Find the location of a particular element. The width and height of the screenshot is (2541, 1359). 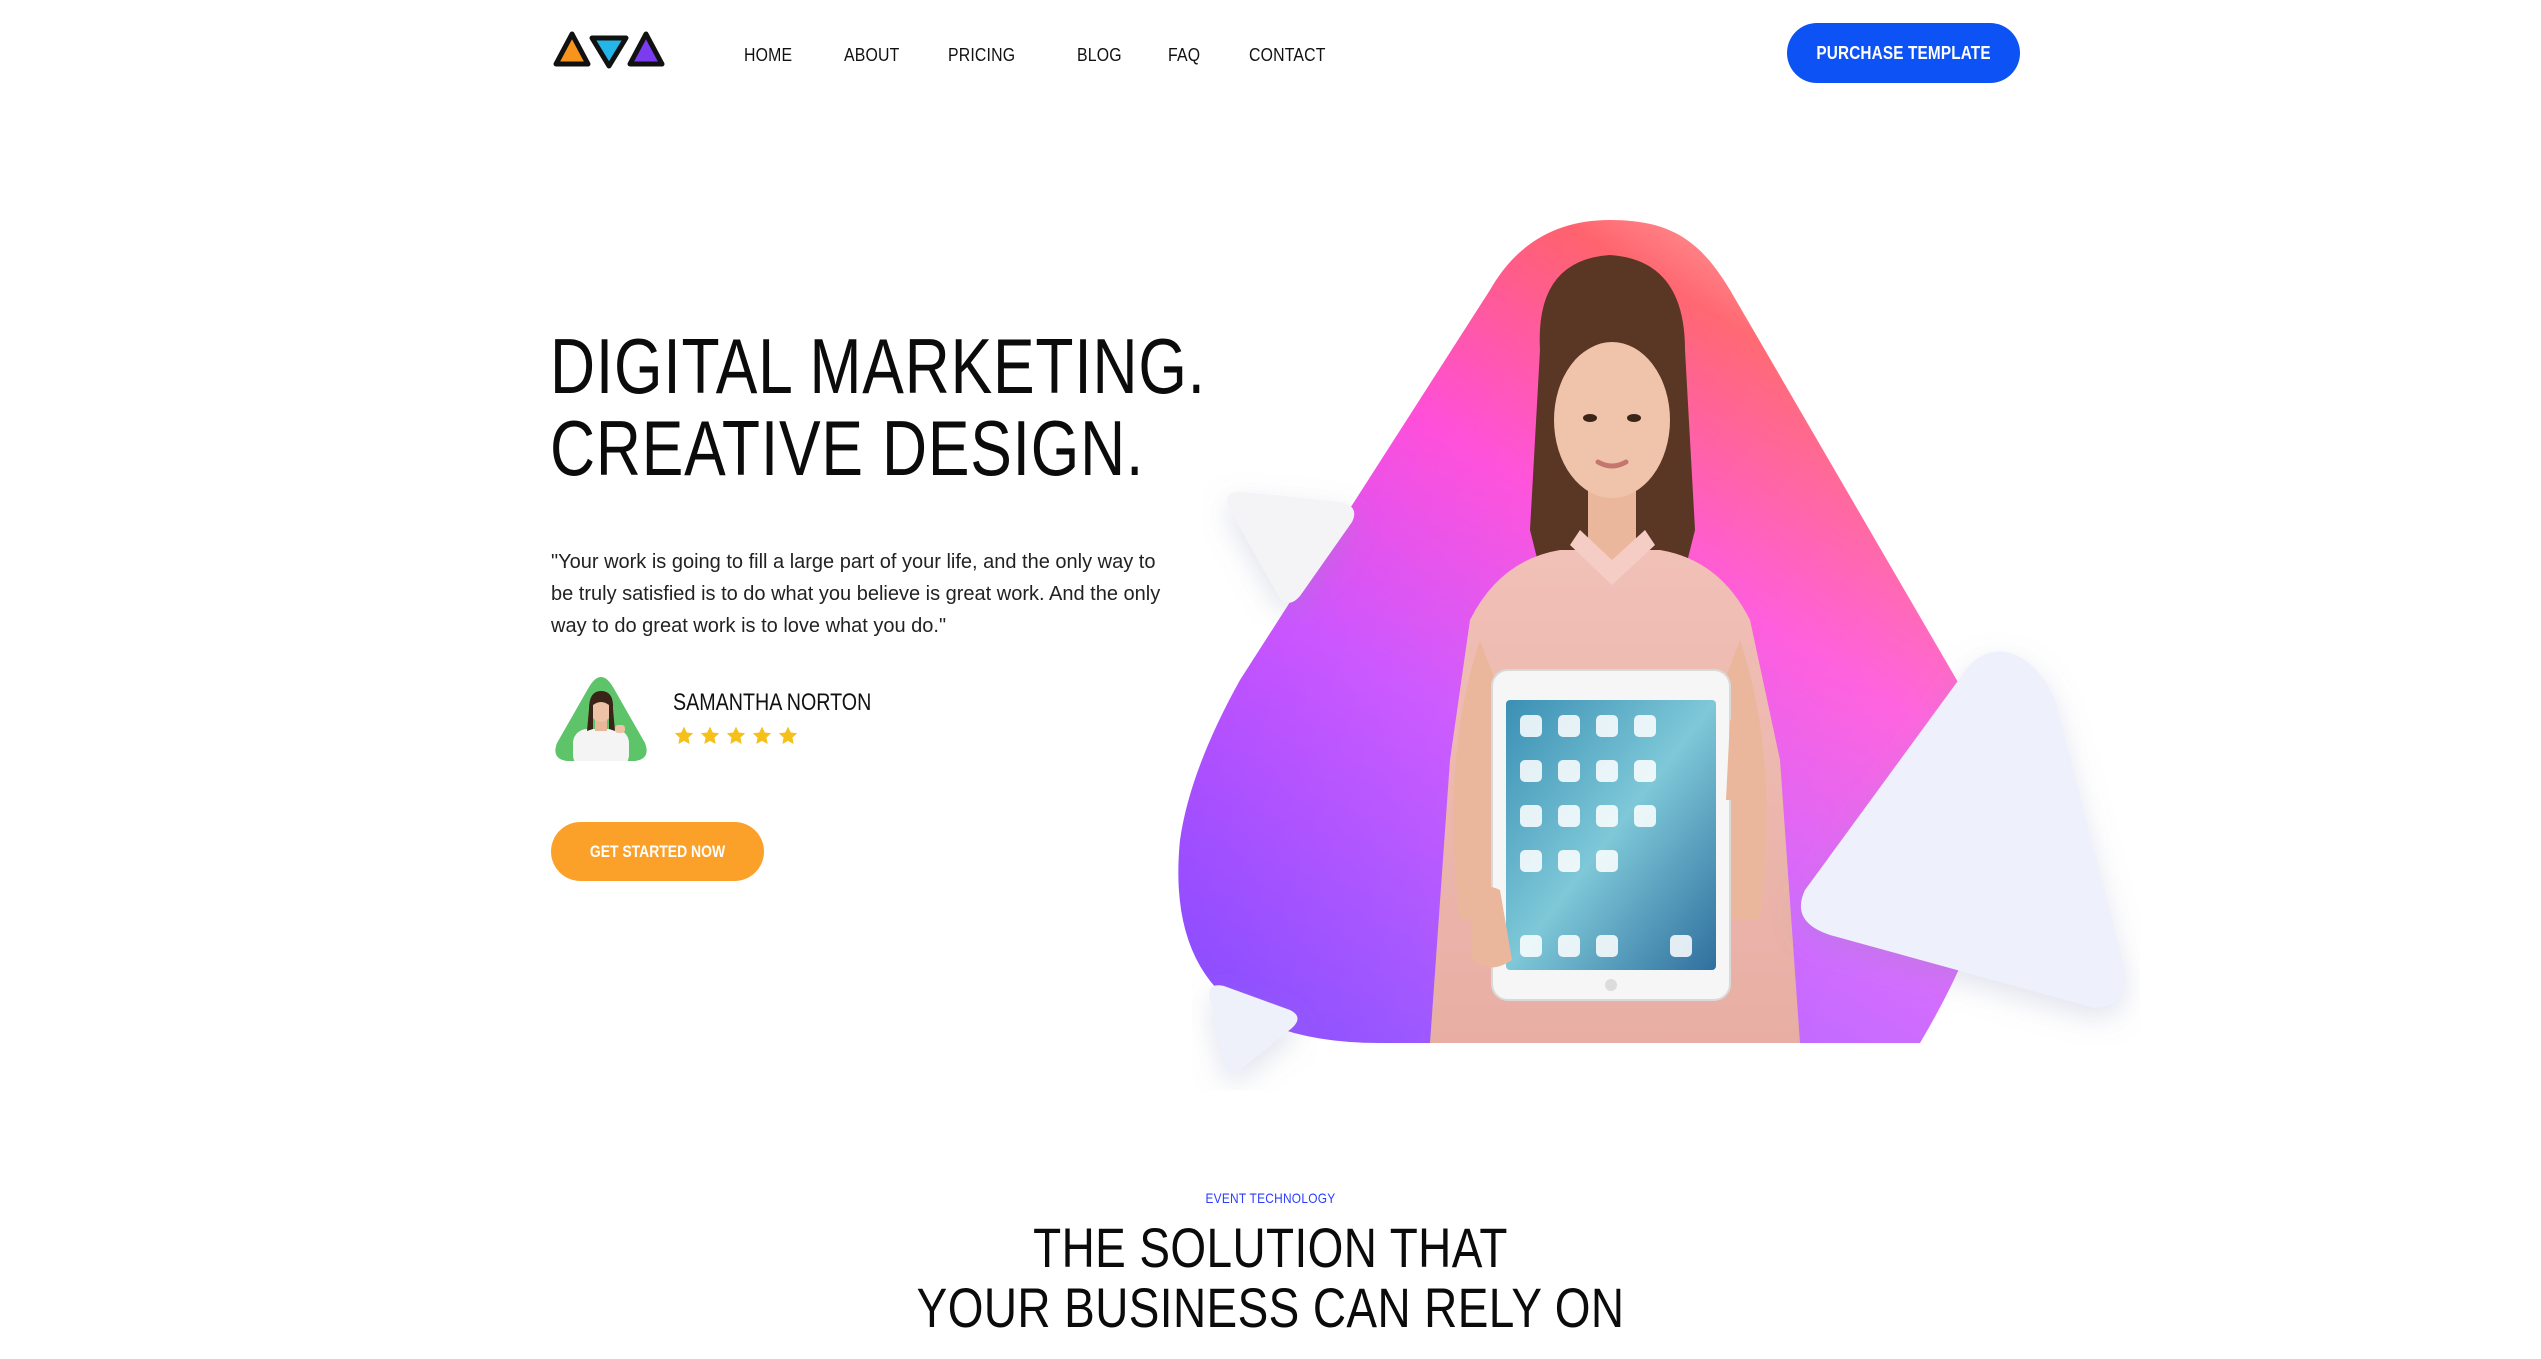

nav-about: ABOUT is located at coordinates (890, 55).